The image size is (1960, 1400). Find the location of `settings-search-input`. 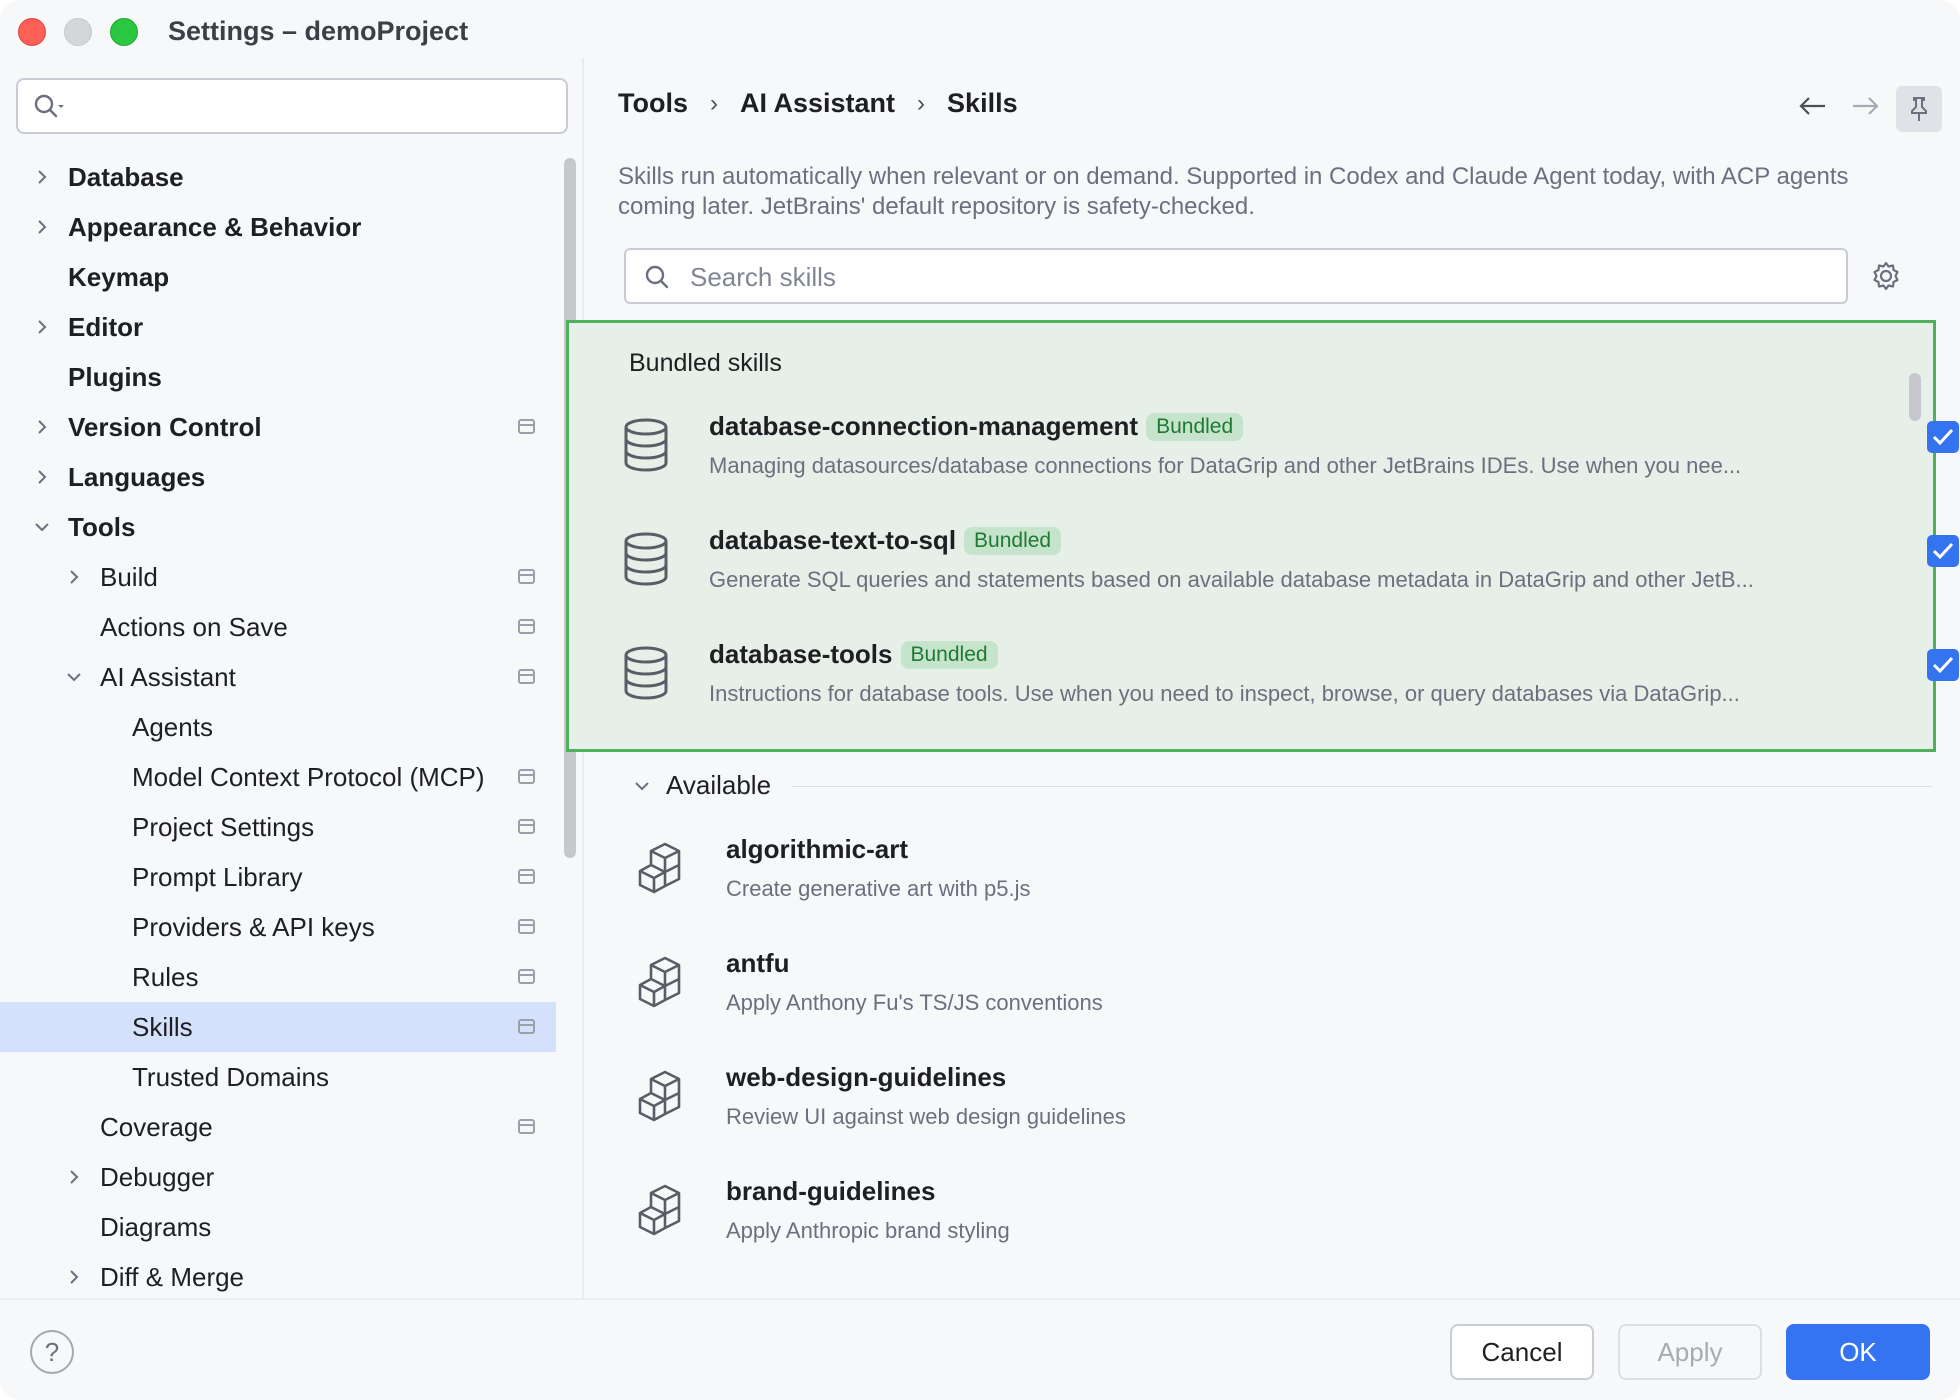

settings-search-input is located at coordinates (292, 106).